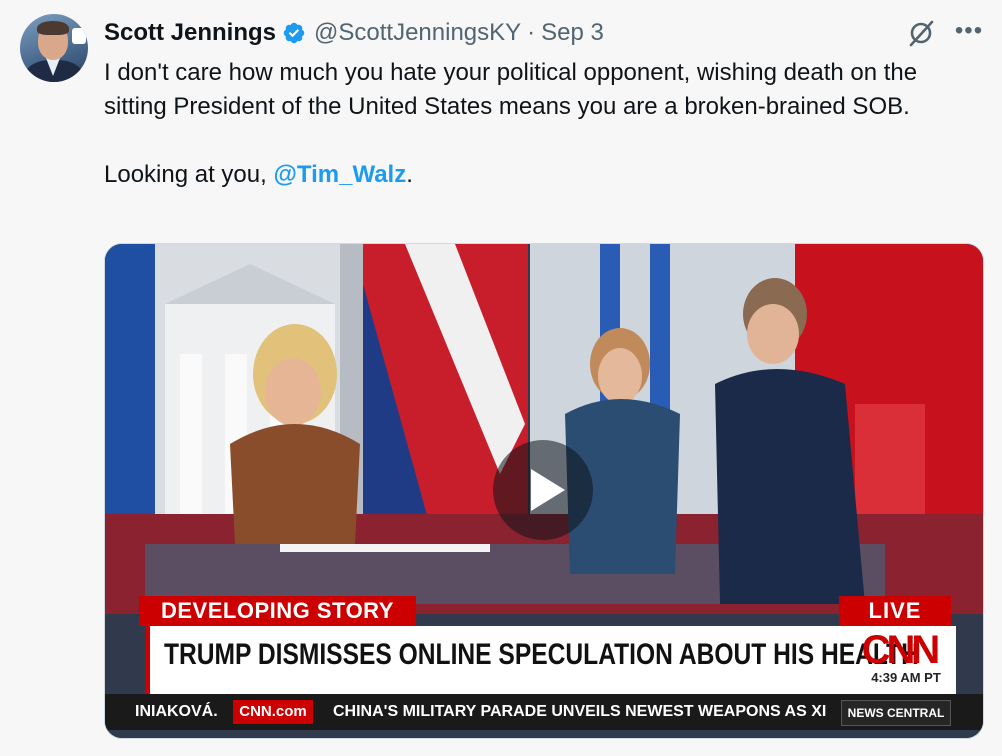 The image size is (1002, 756). I want to click on cnn-com-badge: CNN.com, so click(273, 712).